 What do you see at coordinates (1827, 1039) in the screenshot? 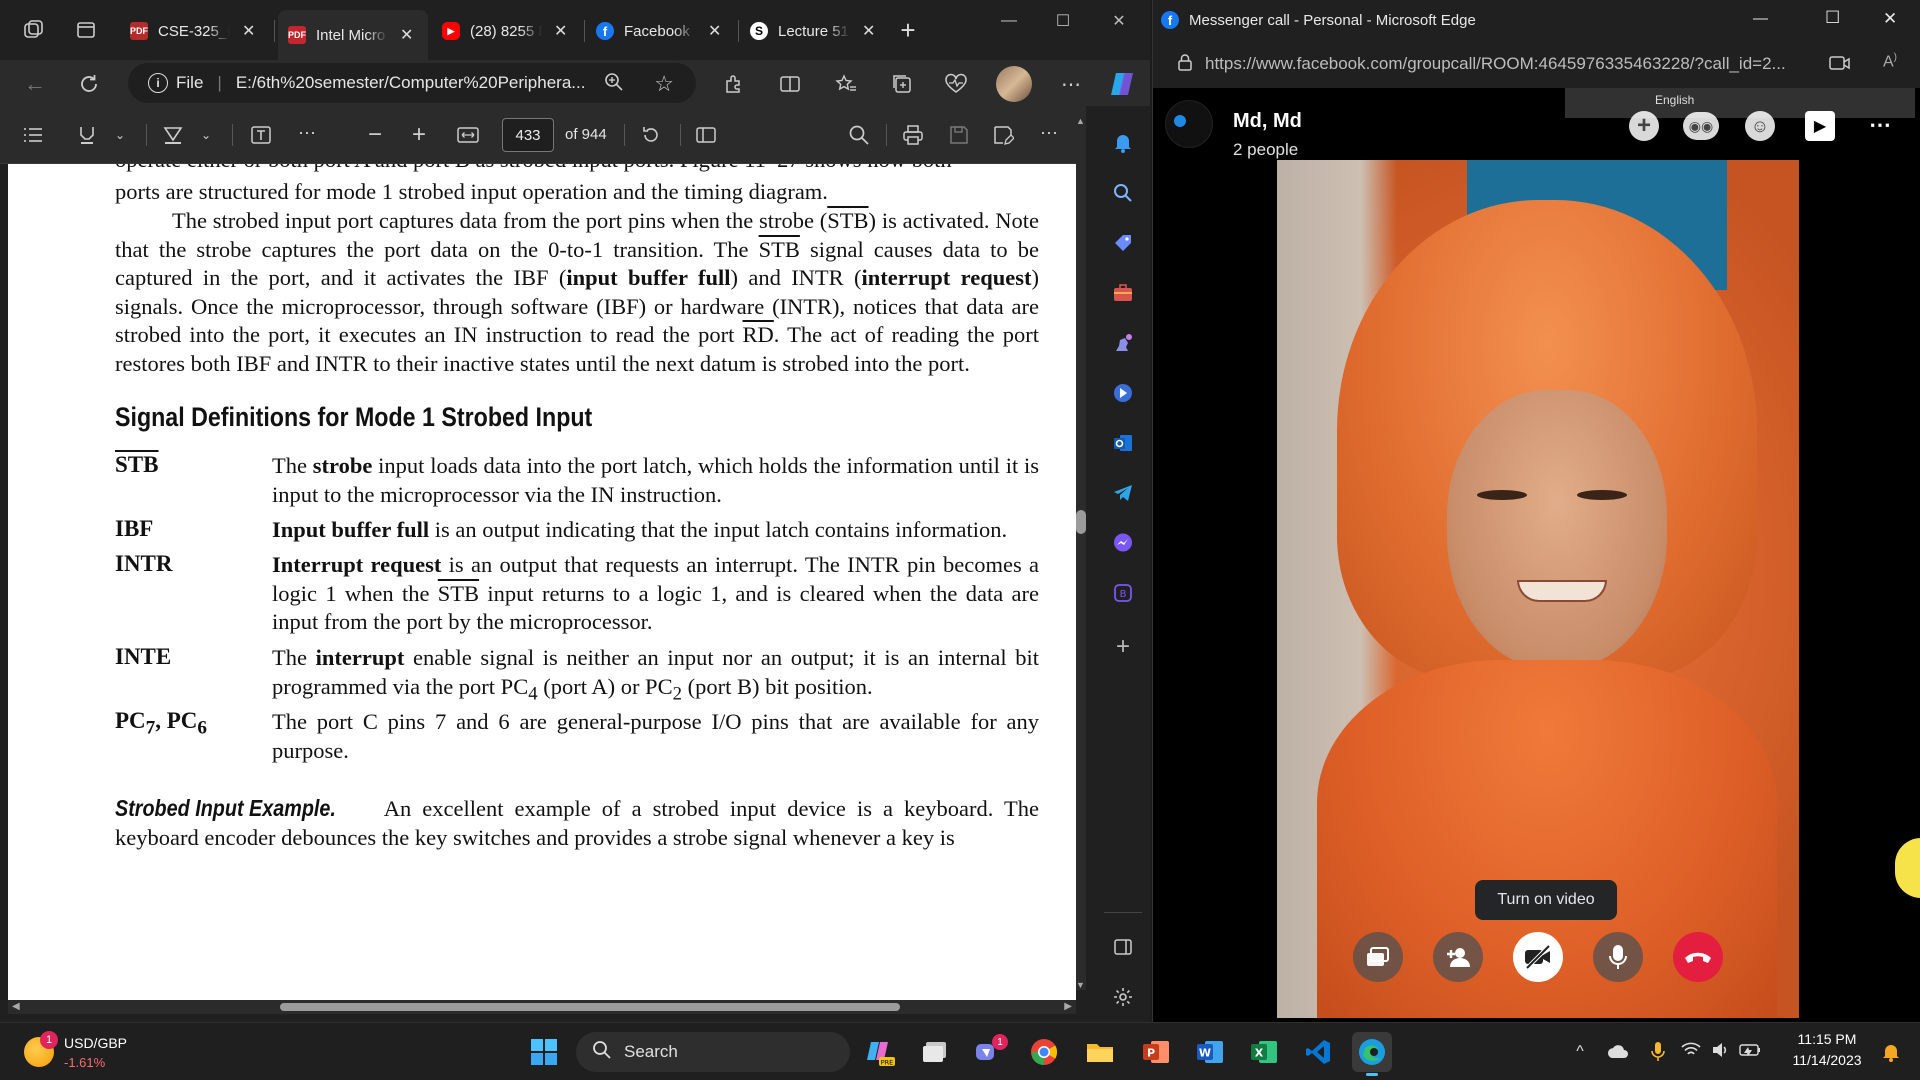
I see `clock-time: 11:15 PM` at bounding box center [1827, 1039].